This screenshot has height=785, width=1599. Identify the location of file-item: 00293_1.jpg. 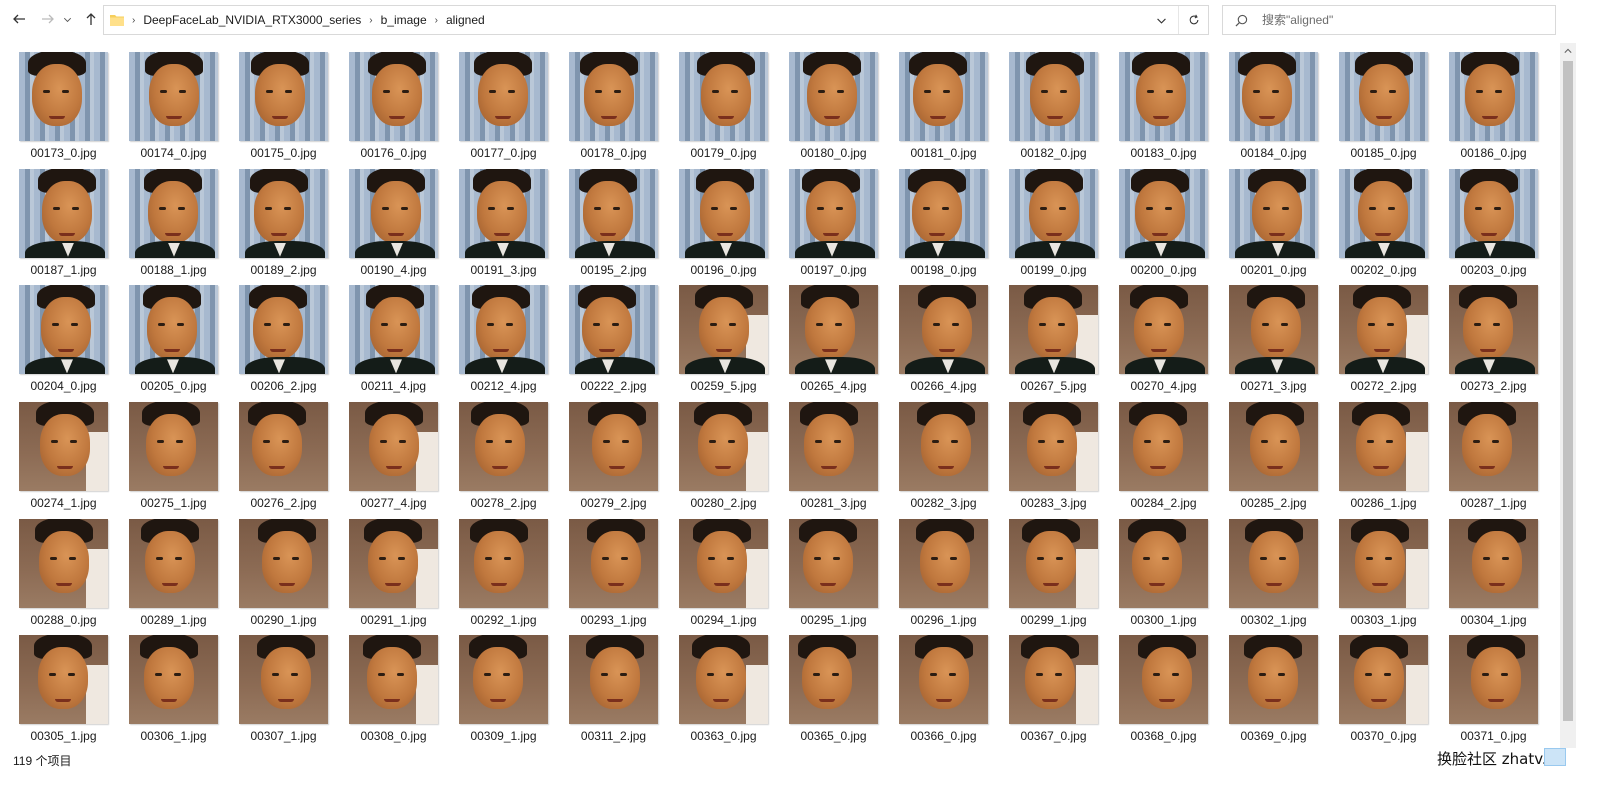
(613, 577).